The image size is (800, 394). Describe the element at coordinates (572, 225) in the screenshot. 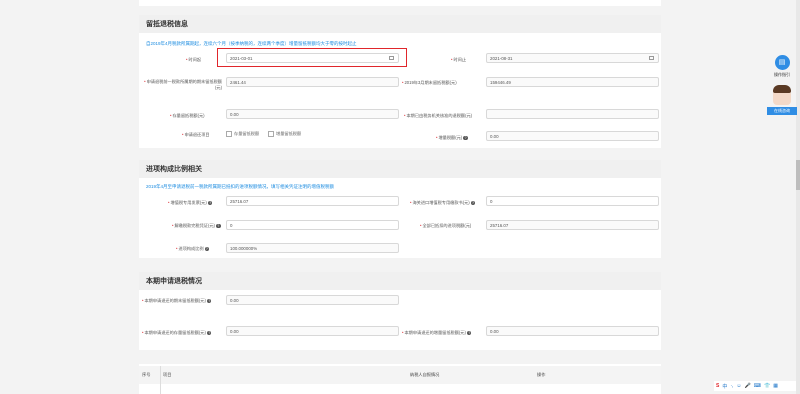

I see `total-input: 25716.07` at that location.